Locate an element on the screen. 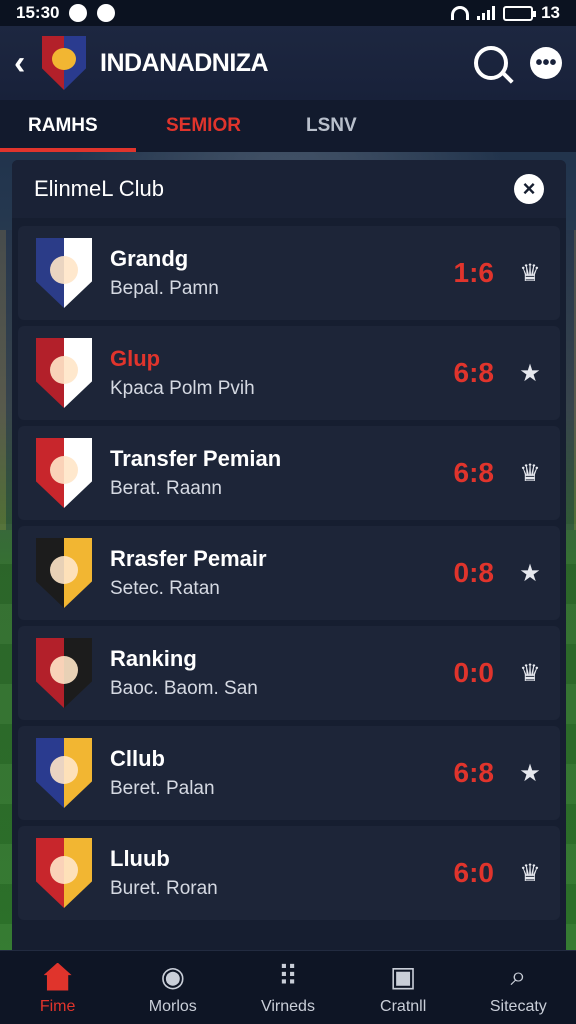  club-subtitle: Beret. Palan is located at coordinates (162, 788).